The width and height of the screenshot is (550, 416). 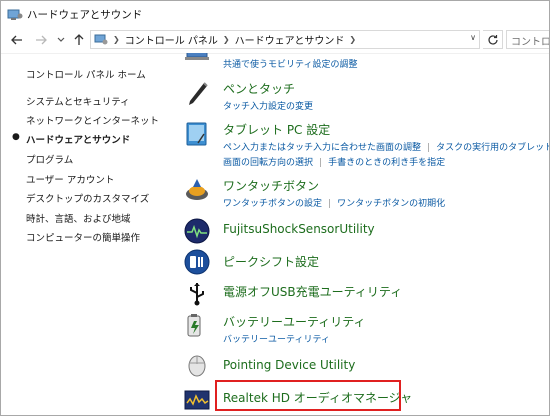 I want to click on link-handedness: 手書きのときの利き手を指定, so click(x=386, y=163).